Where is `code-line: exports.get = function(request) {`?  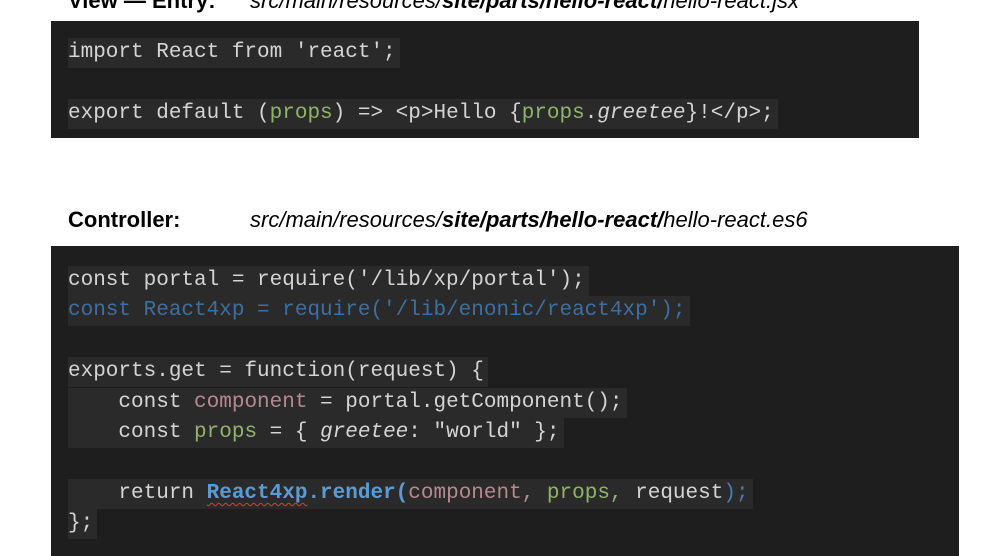
code-line: exports.get = function(request) { is located at coordinates (278, 372).